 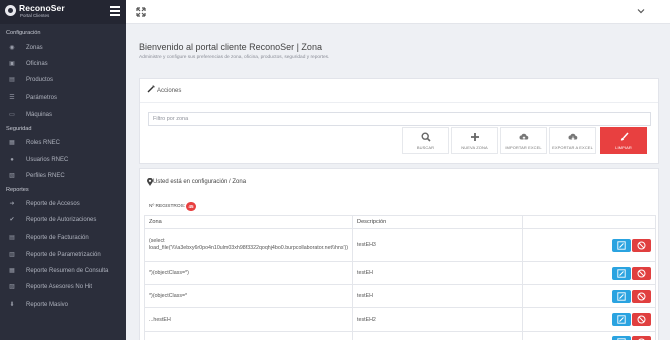 What do you see at coordinates (438, 222) in the screenshot?
I see `column-header-descripcion: Descripción` at bounding box center [438, 222].